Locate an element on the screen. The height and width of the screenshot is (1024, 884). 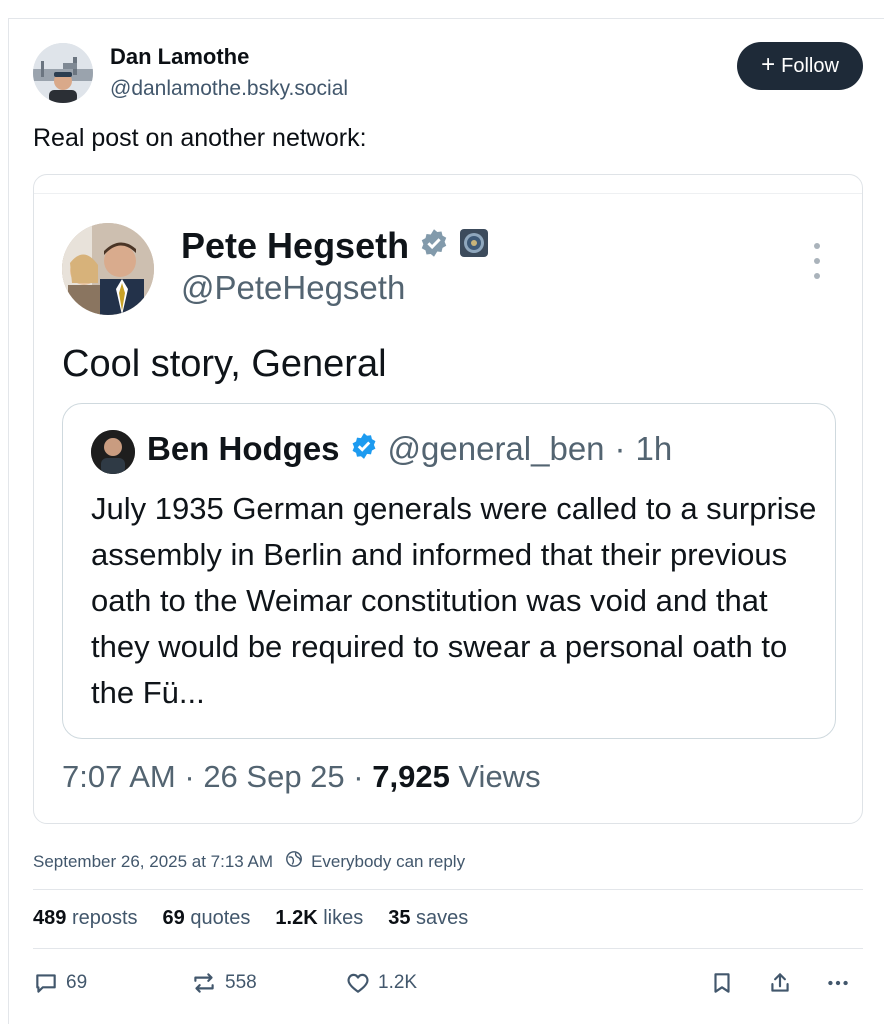
bookmark-button is located at coordinates (722, 983).